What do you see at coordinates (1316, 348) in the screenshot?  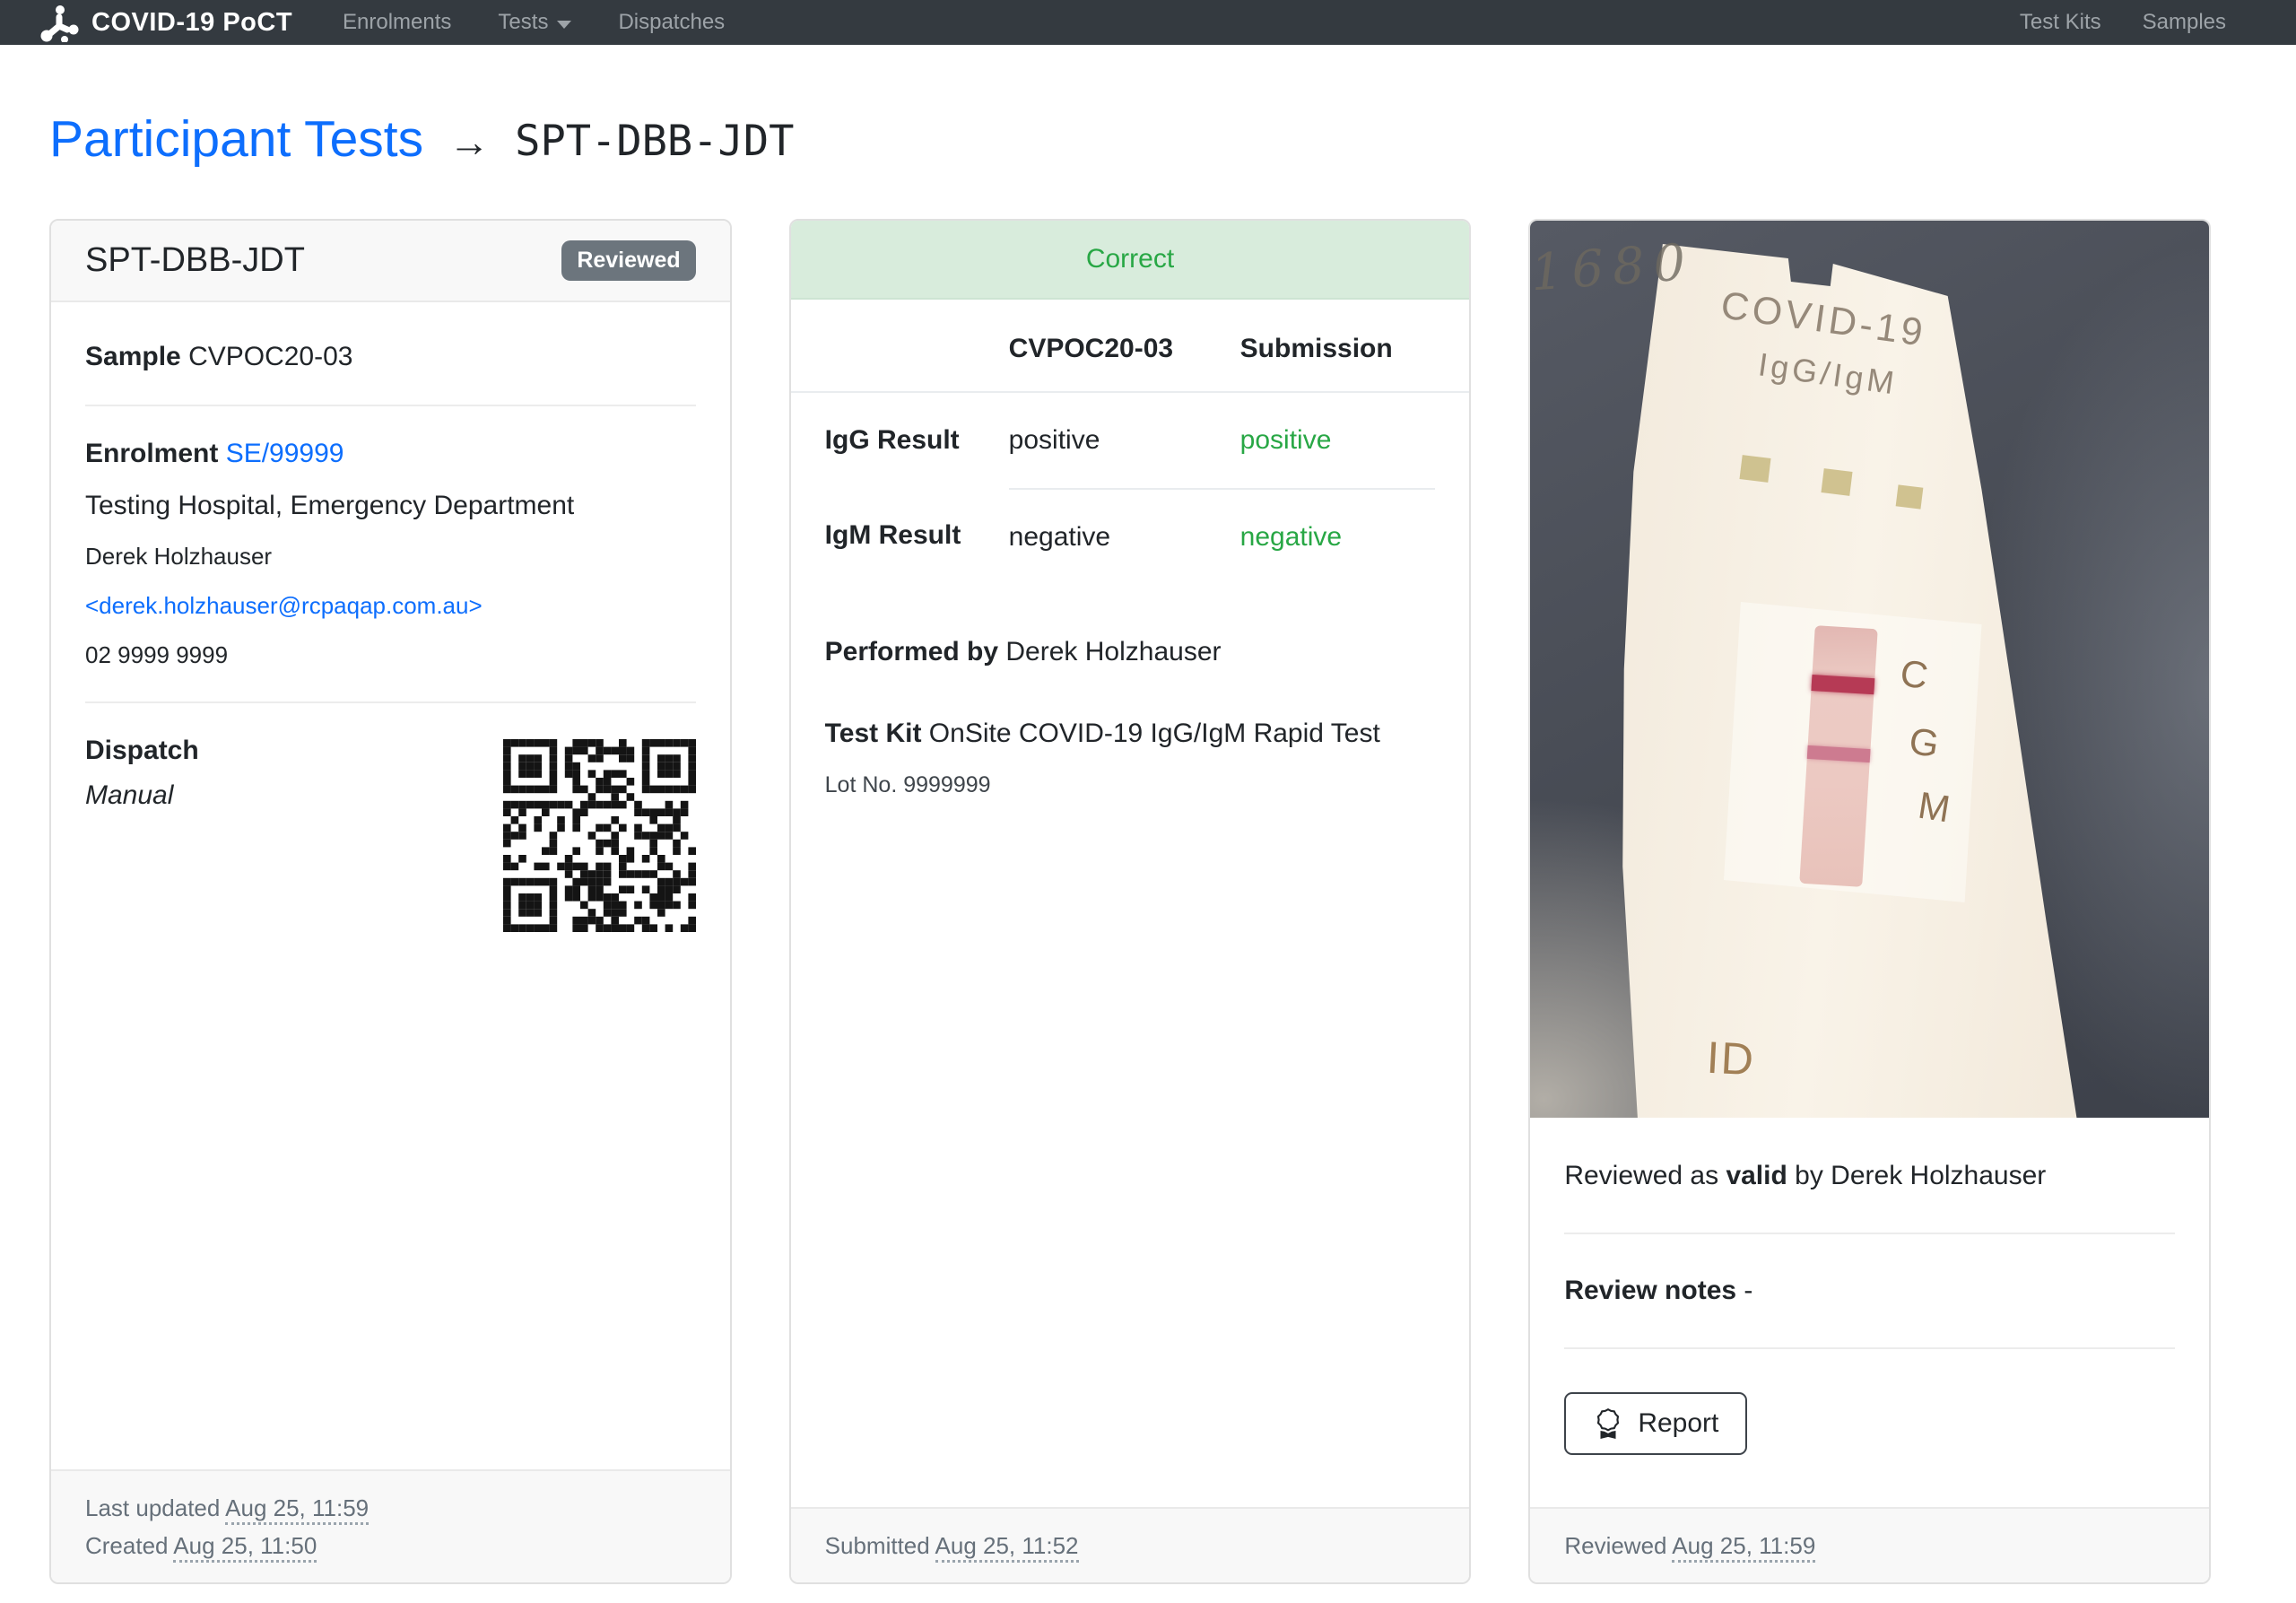 I see `column-submission: Submission` at bounding box center [1316, 348].